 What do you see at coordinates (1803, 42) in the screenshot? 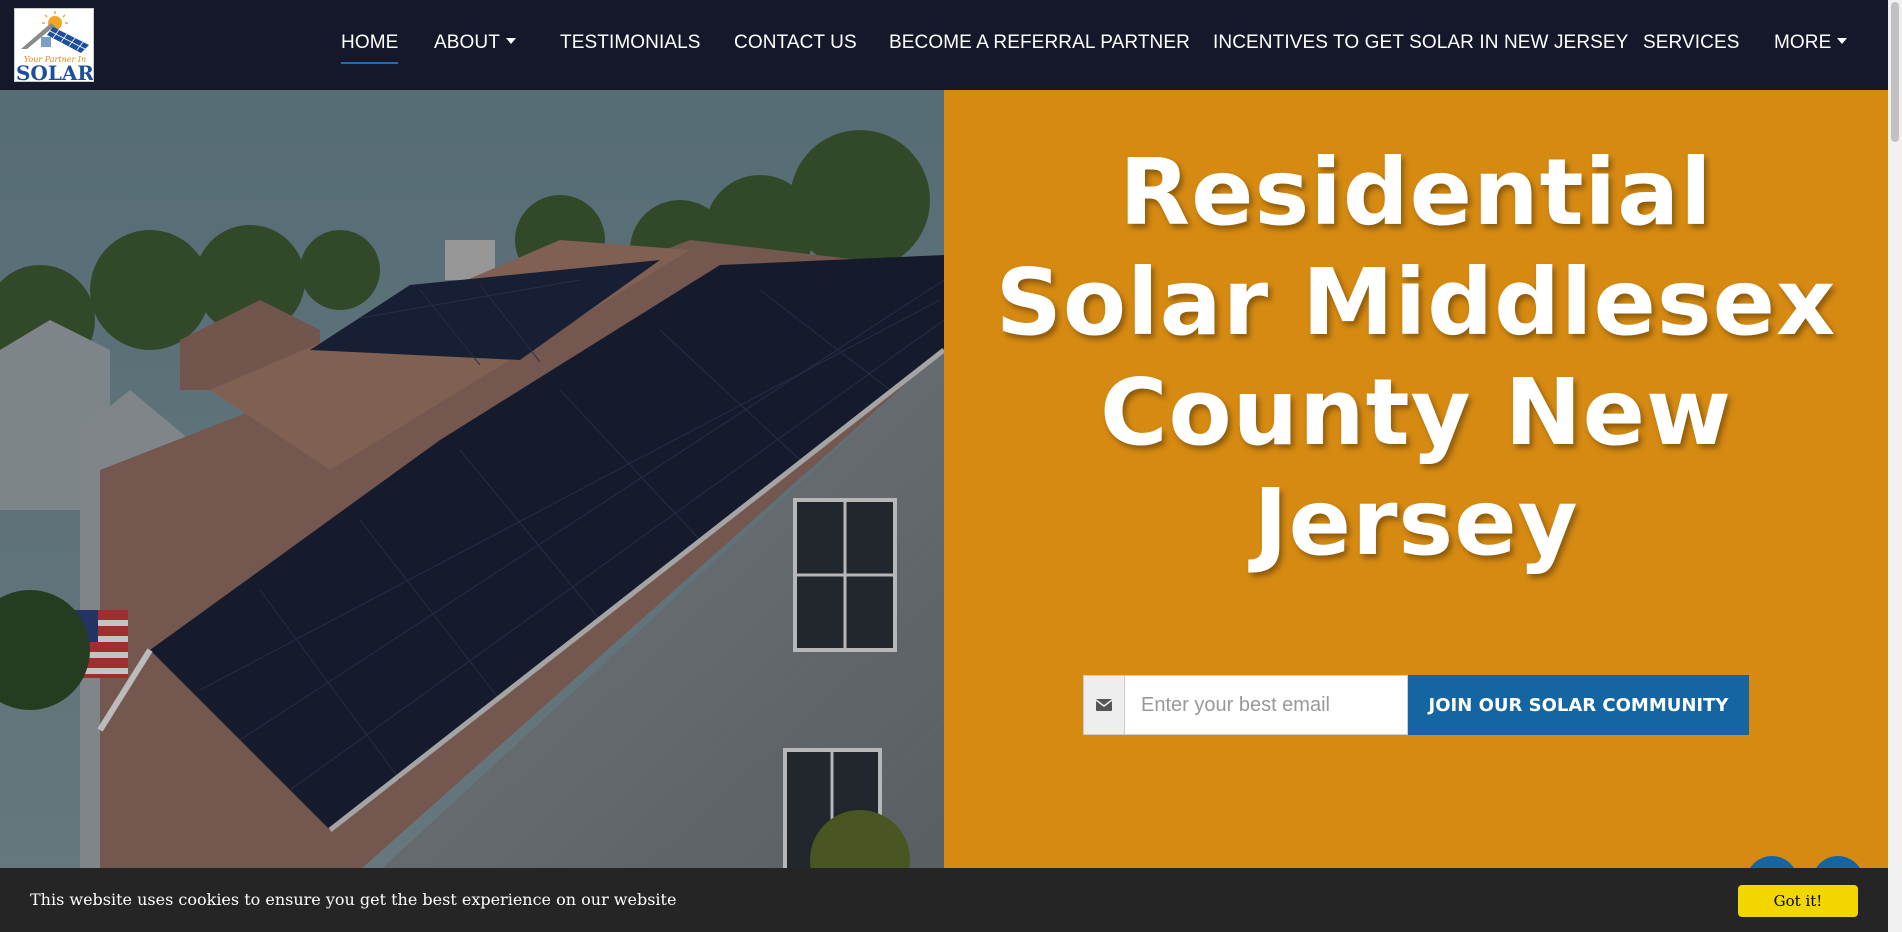
I see `nav-more-label: MORE` at bounding box center [1803, 42].